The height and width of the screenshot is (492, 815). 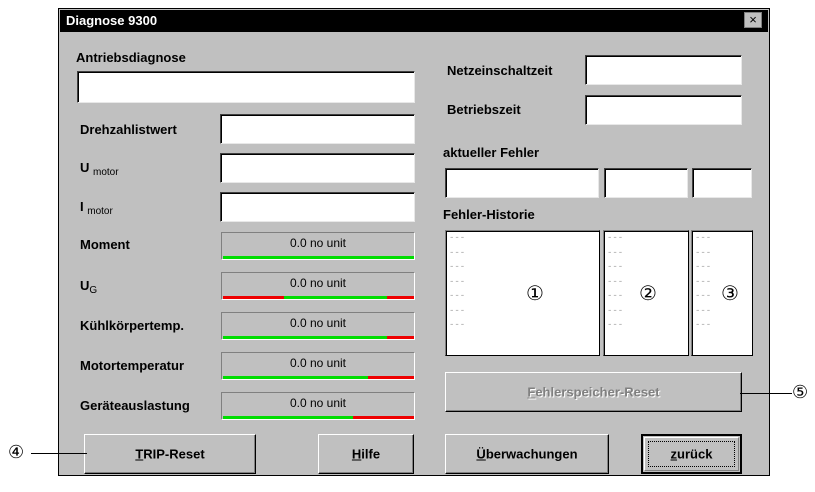 What do you see at coordinates (305, 337) in the screenshot?
I see `heatsink-bar-green` at bounding box center [305, 337].